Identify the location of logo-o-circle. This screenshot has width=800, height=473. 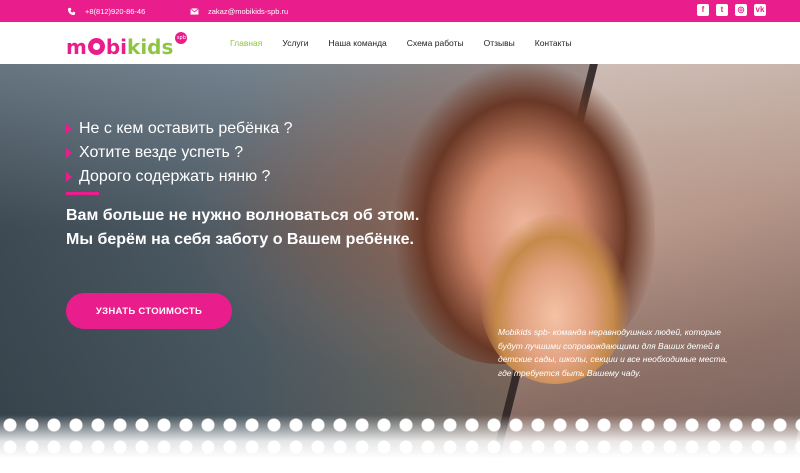
(96, 46).